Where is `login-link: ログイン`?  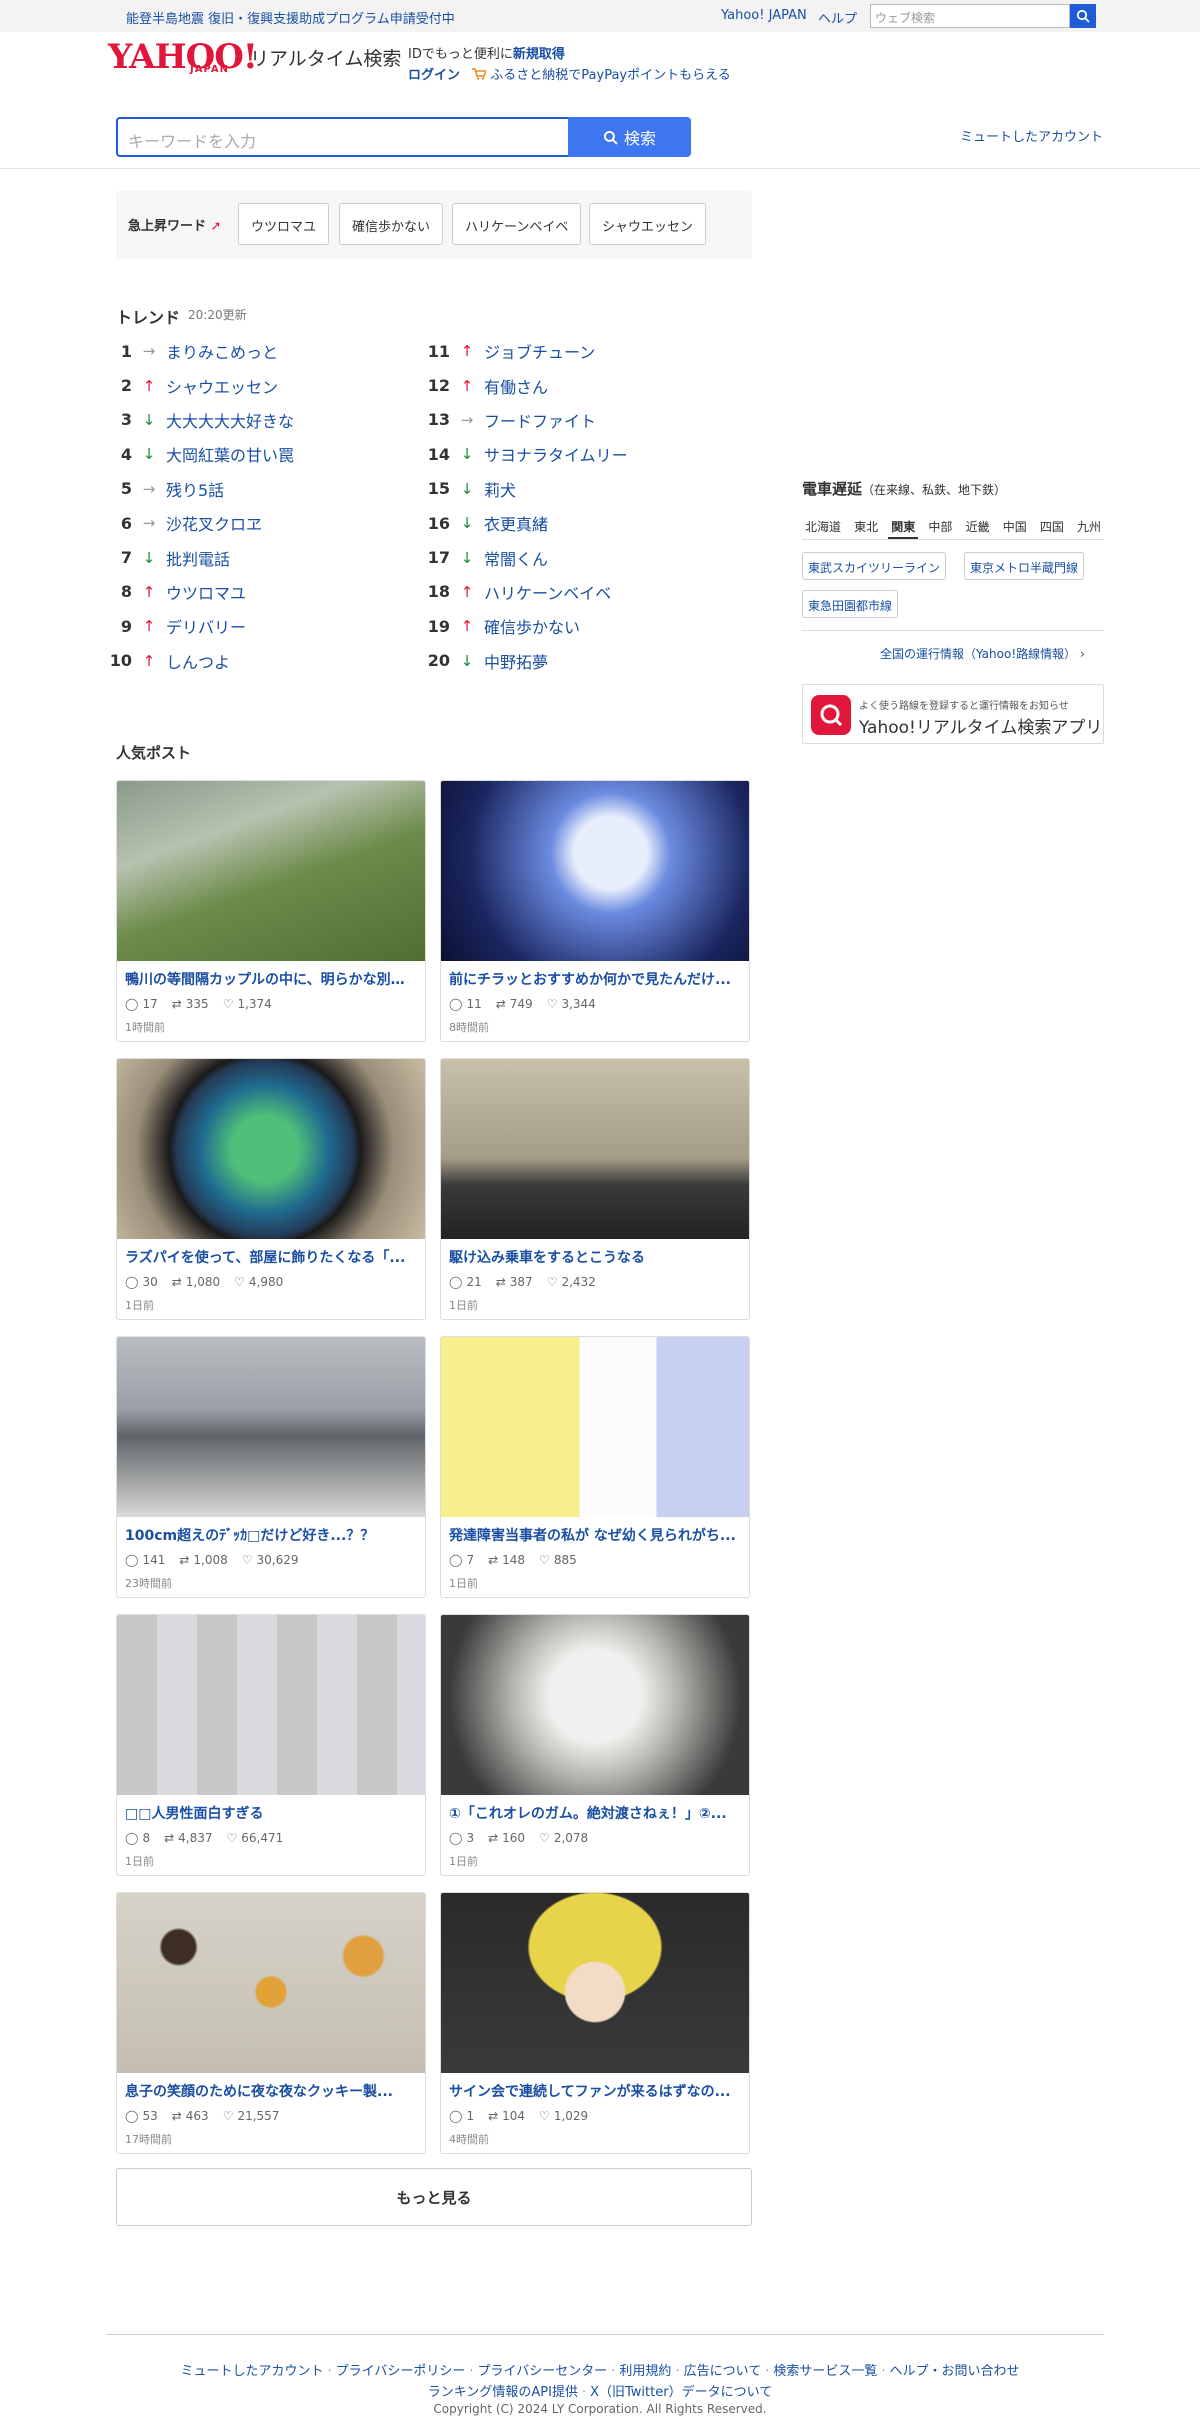
login-link: ログイン is located at coordinates (434, 75).